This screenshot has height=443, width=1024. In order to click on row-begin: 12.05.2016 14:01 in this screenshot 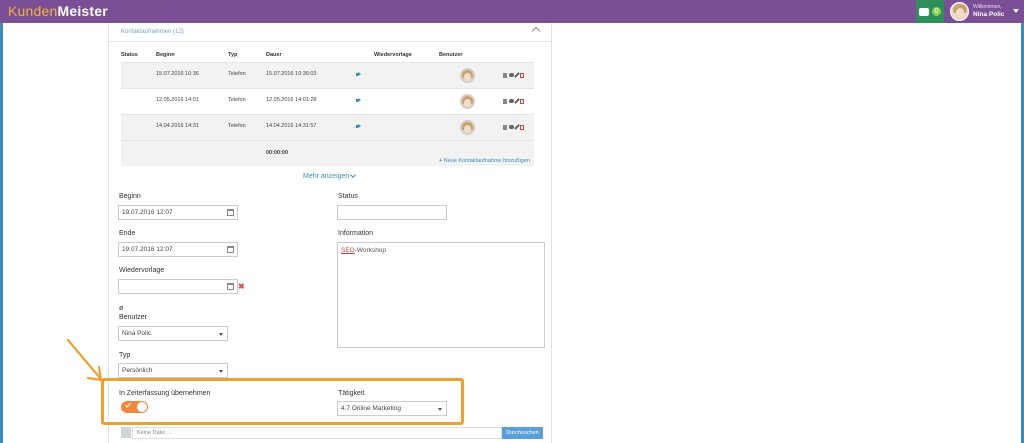, I will do `click(177, 100)`.